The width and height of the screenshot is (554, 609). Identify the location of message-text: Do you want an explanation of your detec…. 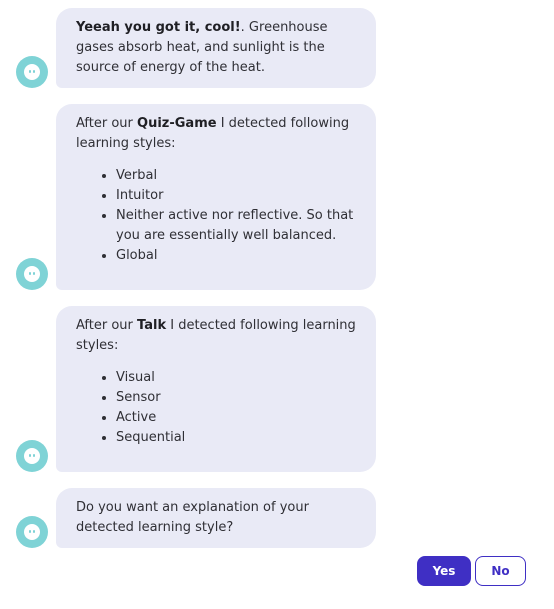
(192, 517).